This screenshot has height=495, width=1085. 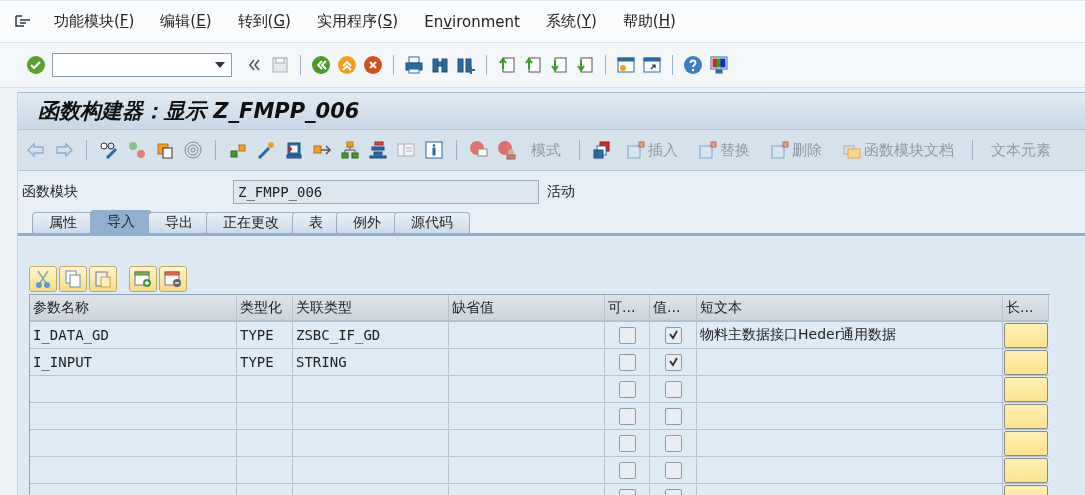 What do you see at coordinates (265, 308) in the screenshot?
I see `column-header: 类型化` at bounding box center [265, 308].